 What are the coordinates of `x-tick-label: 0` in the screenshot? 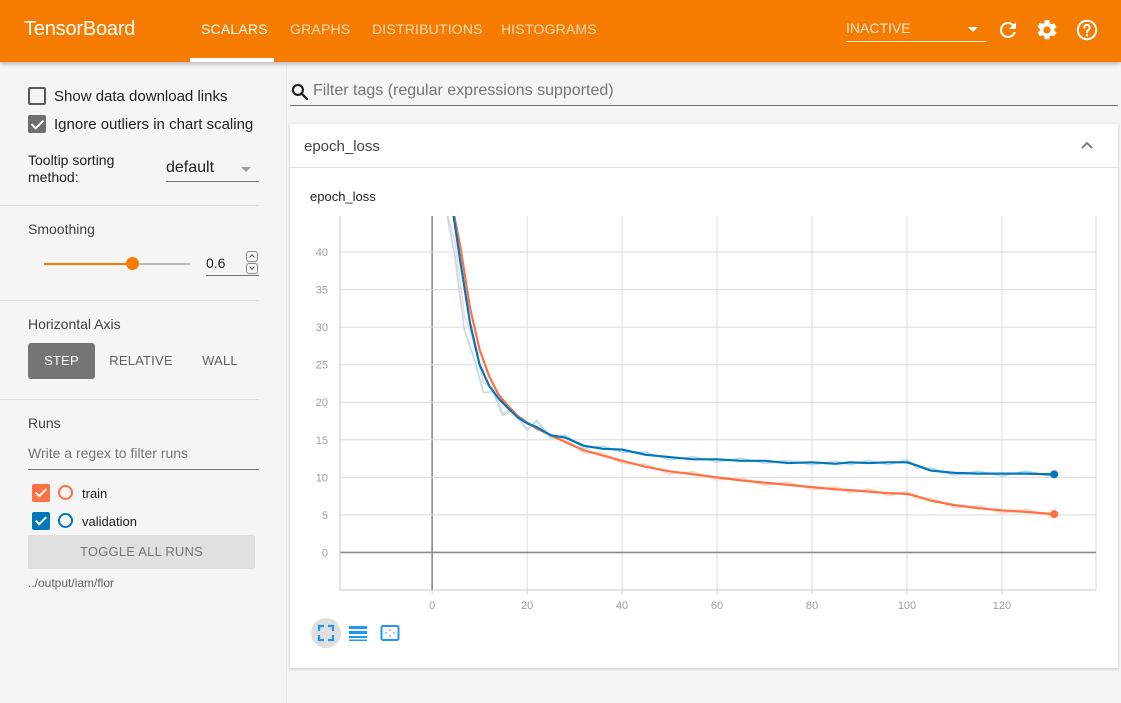 It's located at (432, 606).